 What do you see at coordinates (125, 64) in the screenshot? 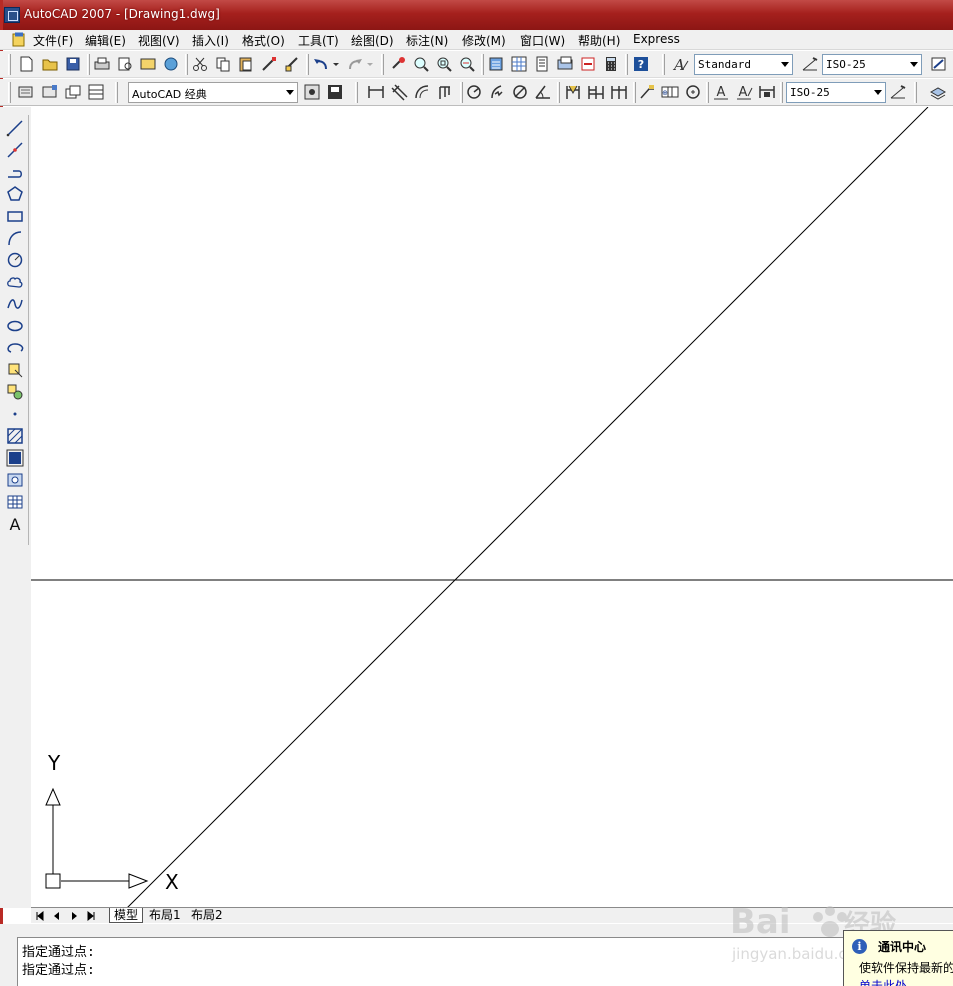
I see `plot-preview-icon` at bounding box center [125, 64].